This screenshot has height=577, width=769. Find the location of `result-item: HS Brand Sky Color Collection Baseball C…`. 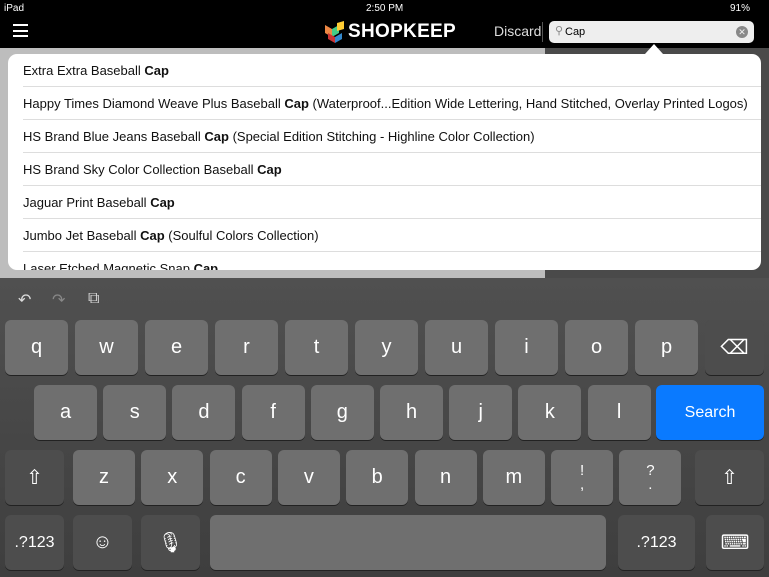

result-item: HS Brand Sky Color Collection Baseball C… is located at coordinates (392, 169).